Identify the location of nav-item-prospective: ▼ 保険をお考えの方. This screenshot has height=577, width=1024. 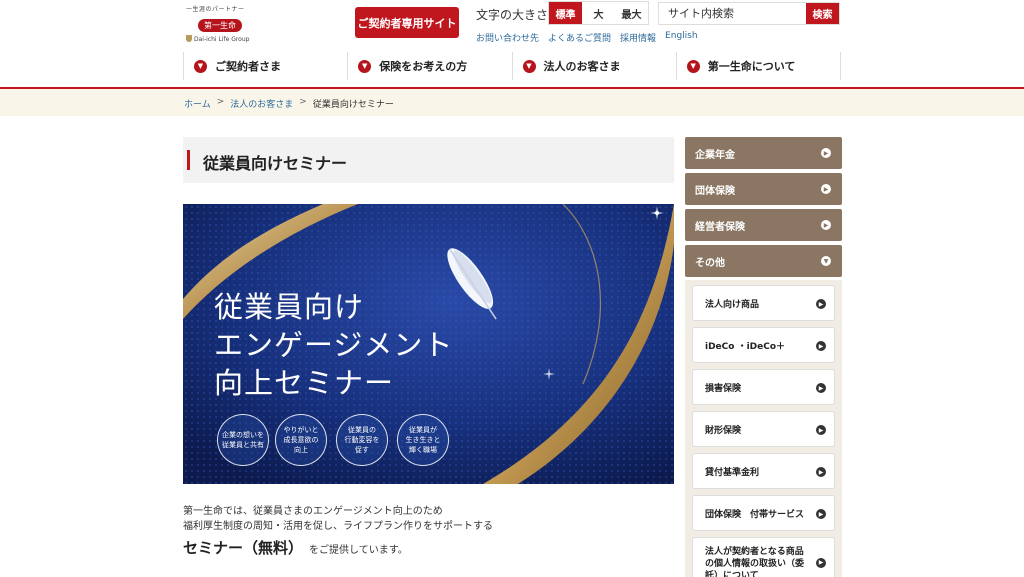
(429, 66).